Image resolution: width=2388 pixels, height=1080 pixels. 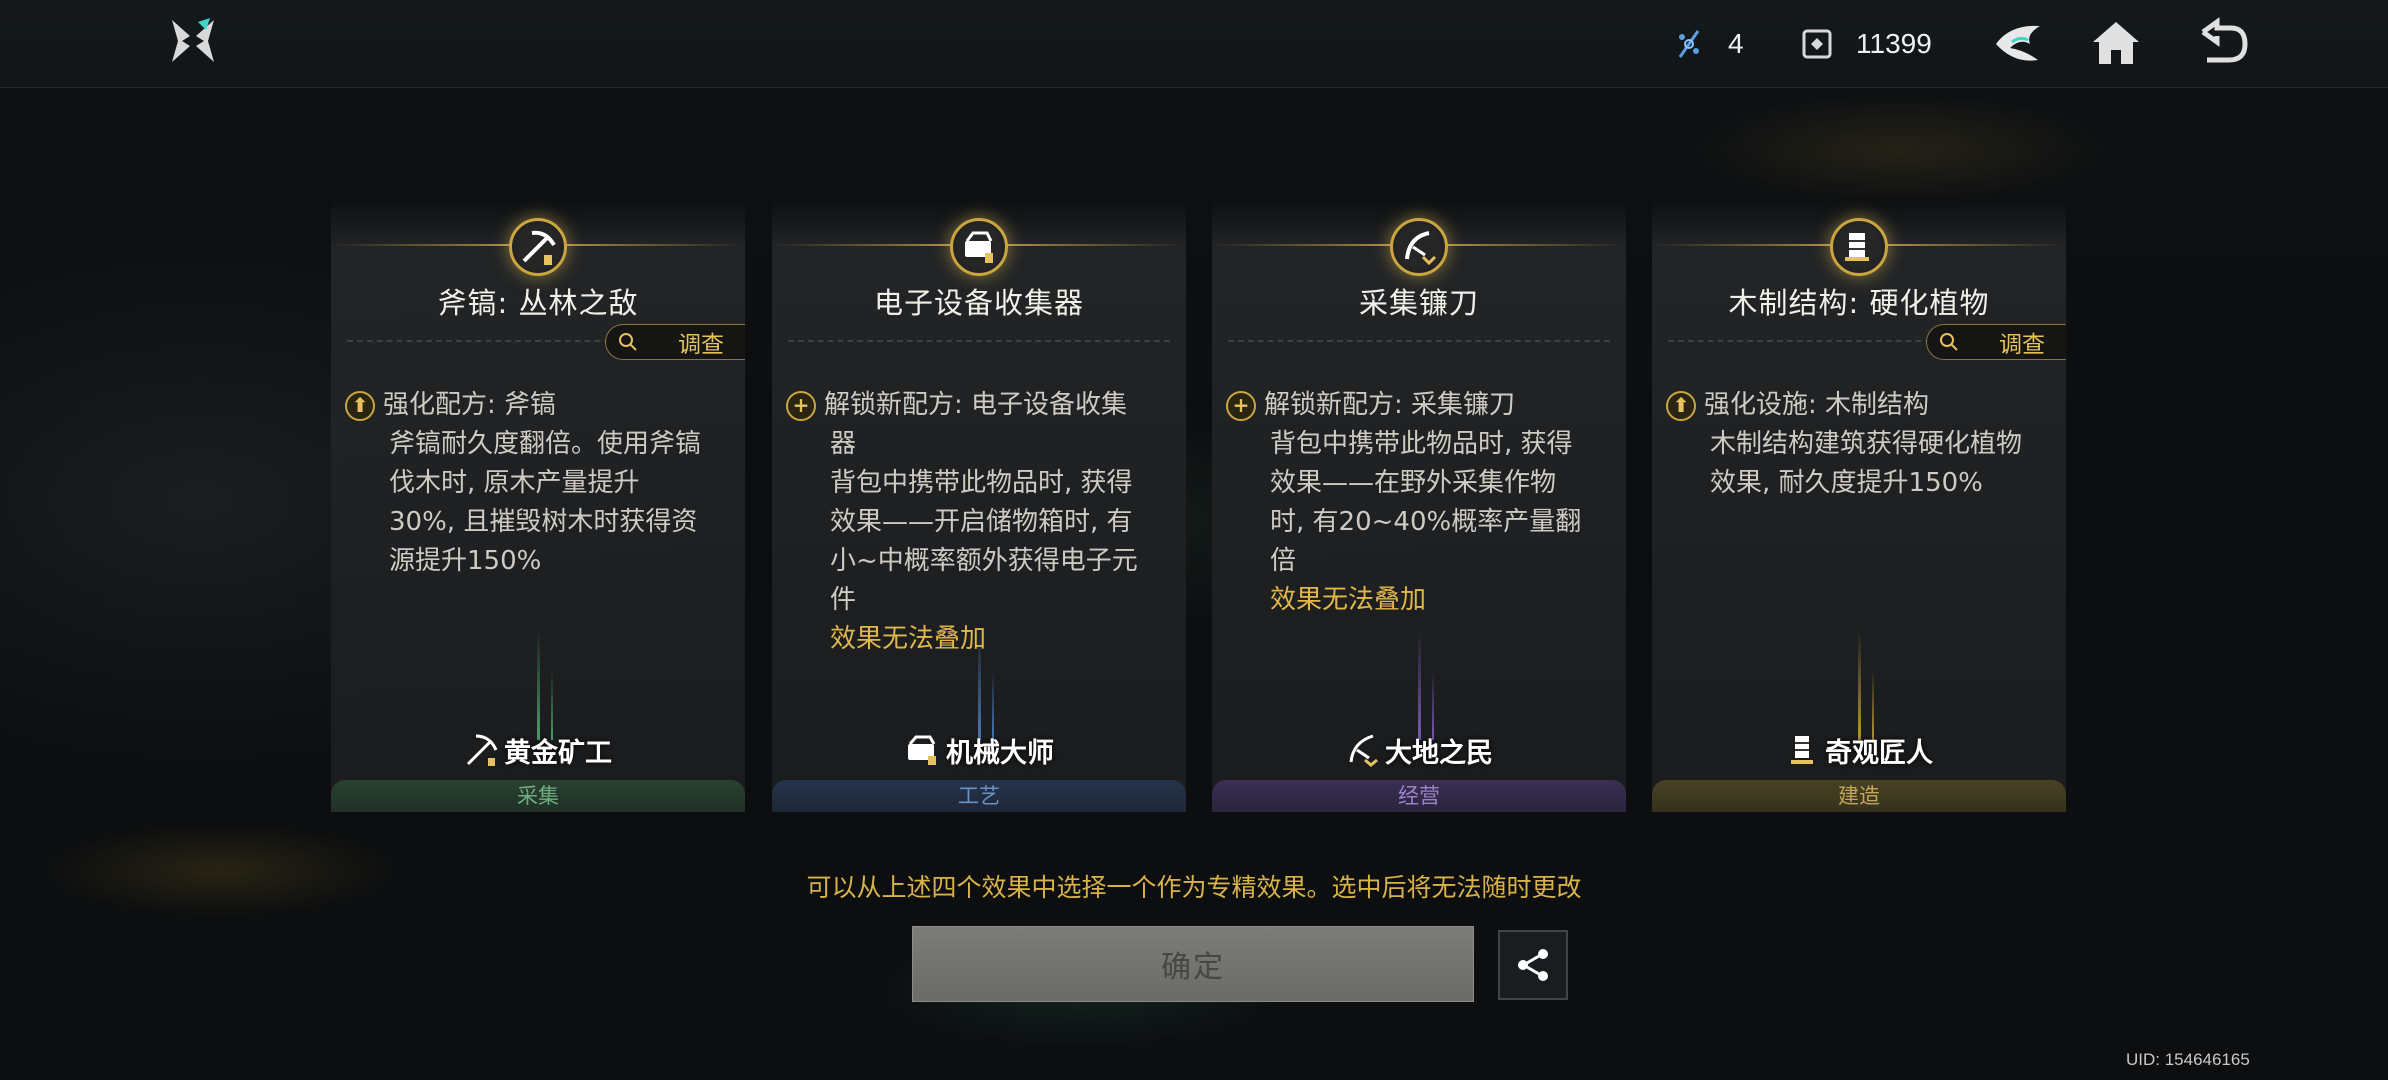 What do you see at coordinates (545, 444) in the screenshot?
I see `effect-line: 斧镐耐久度翻倍。使用斧镐` at bounding box center [545, 444].